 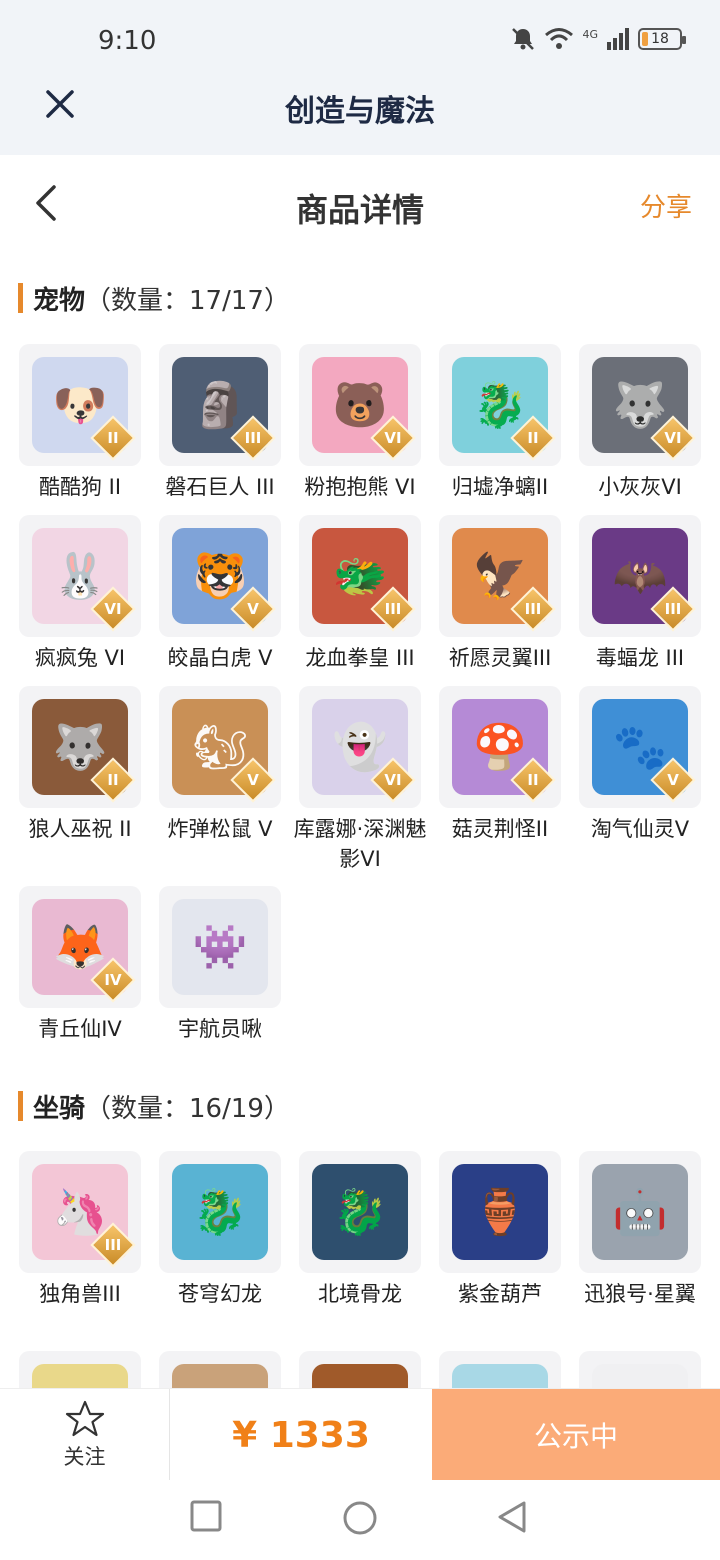 What do you see at coordinates (359, 210) in the screenshot?
I see `page-title: 商品详情` at bounding box center [359, 210].